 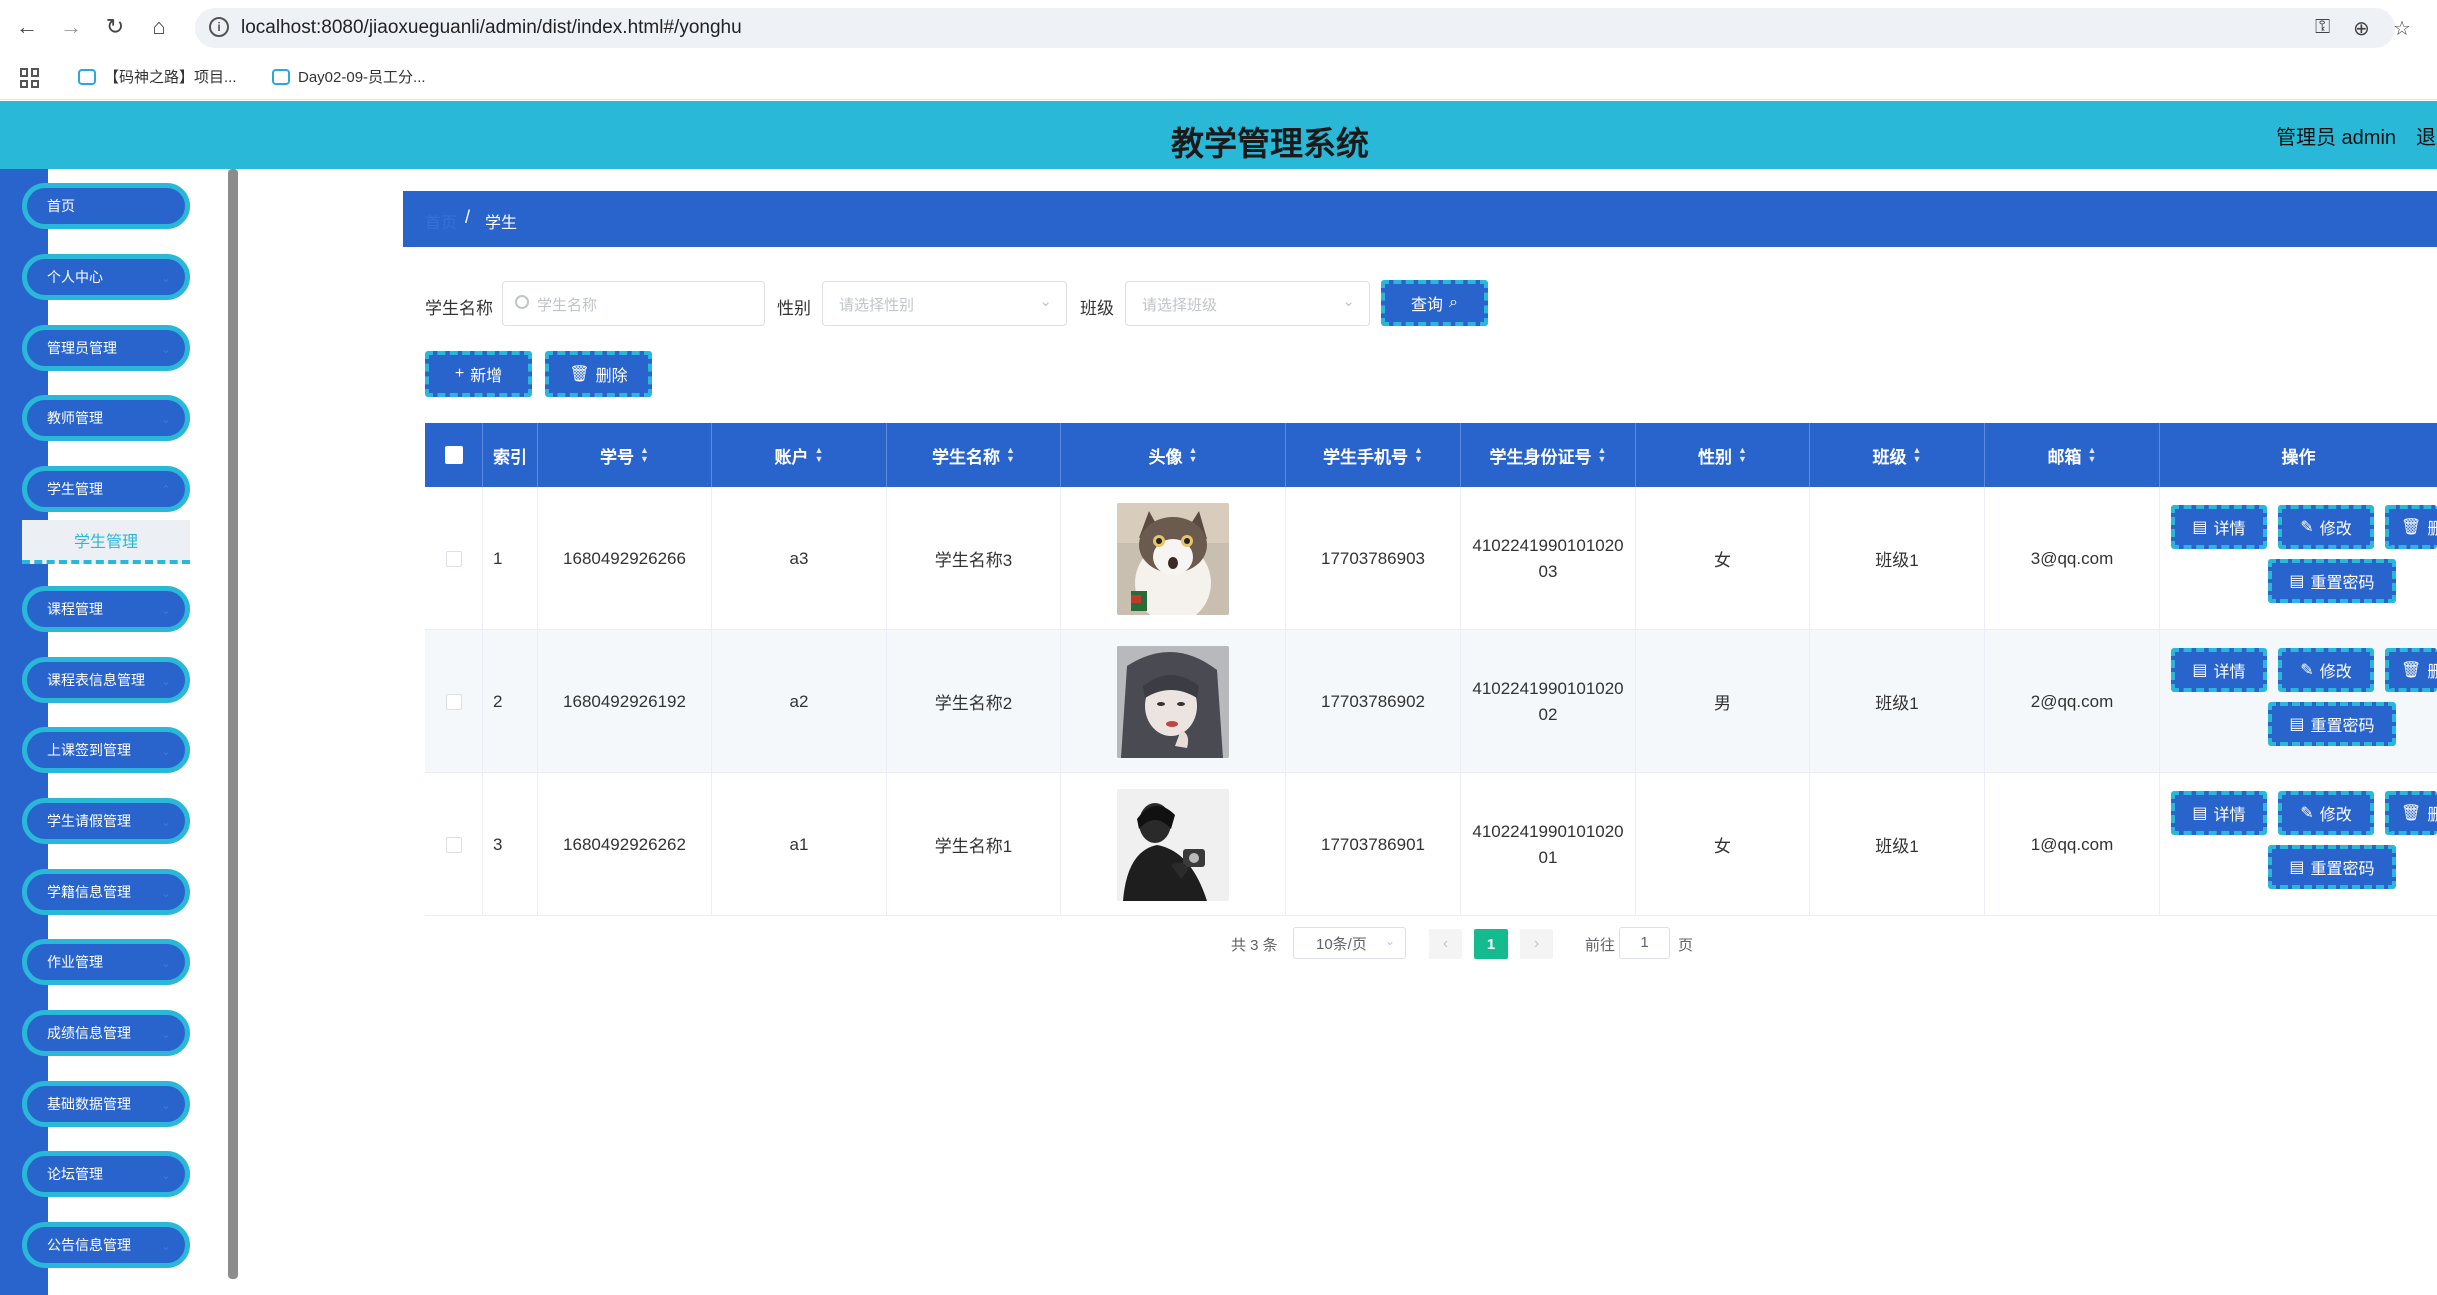 I want to click on class-select: 请选择班级 ⌄, so click(x=1247, y=303).